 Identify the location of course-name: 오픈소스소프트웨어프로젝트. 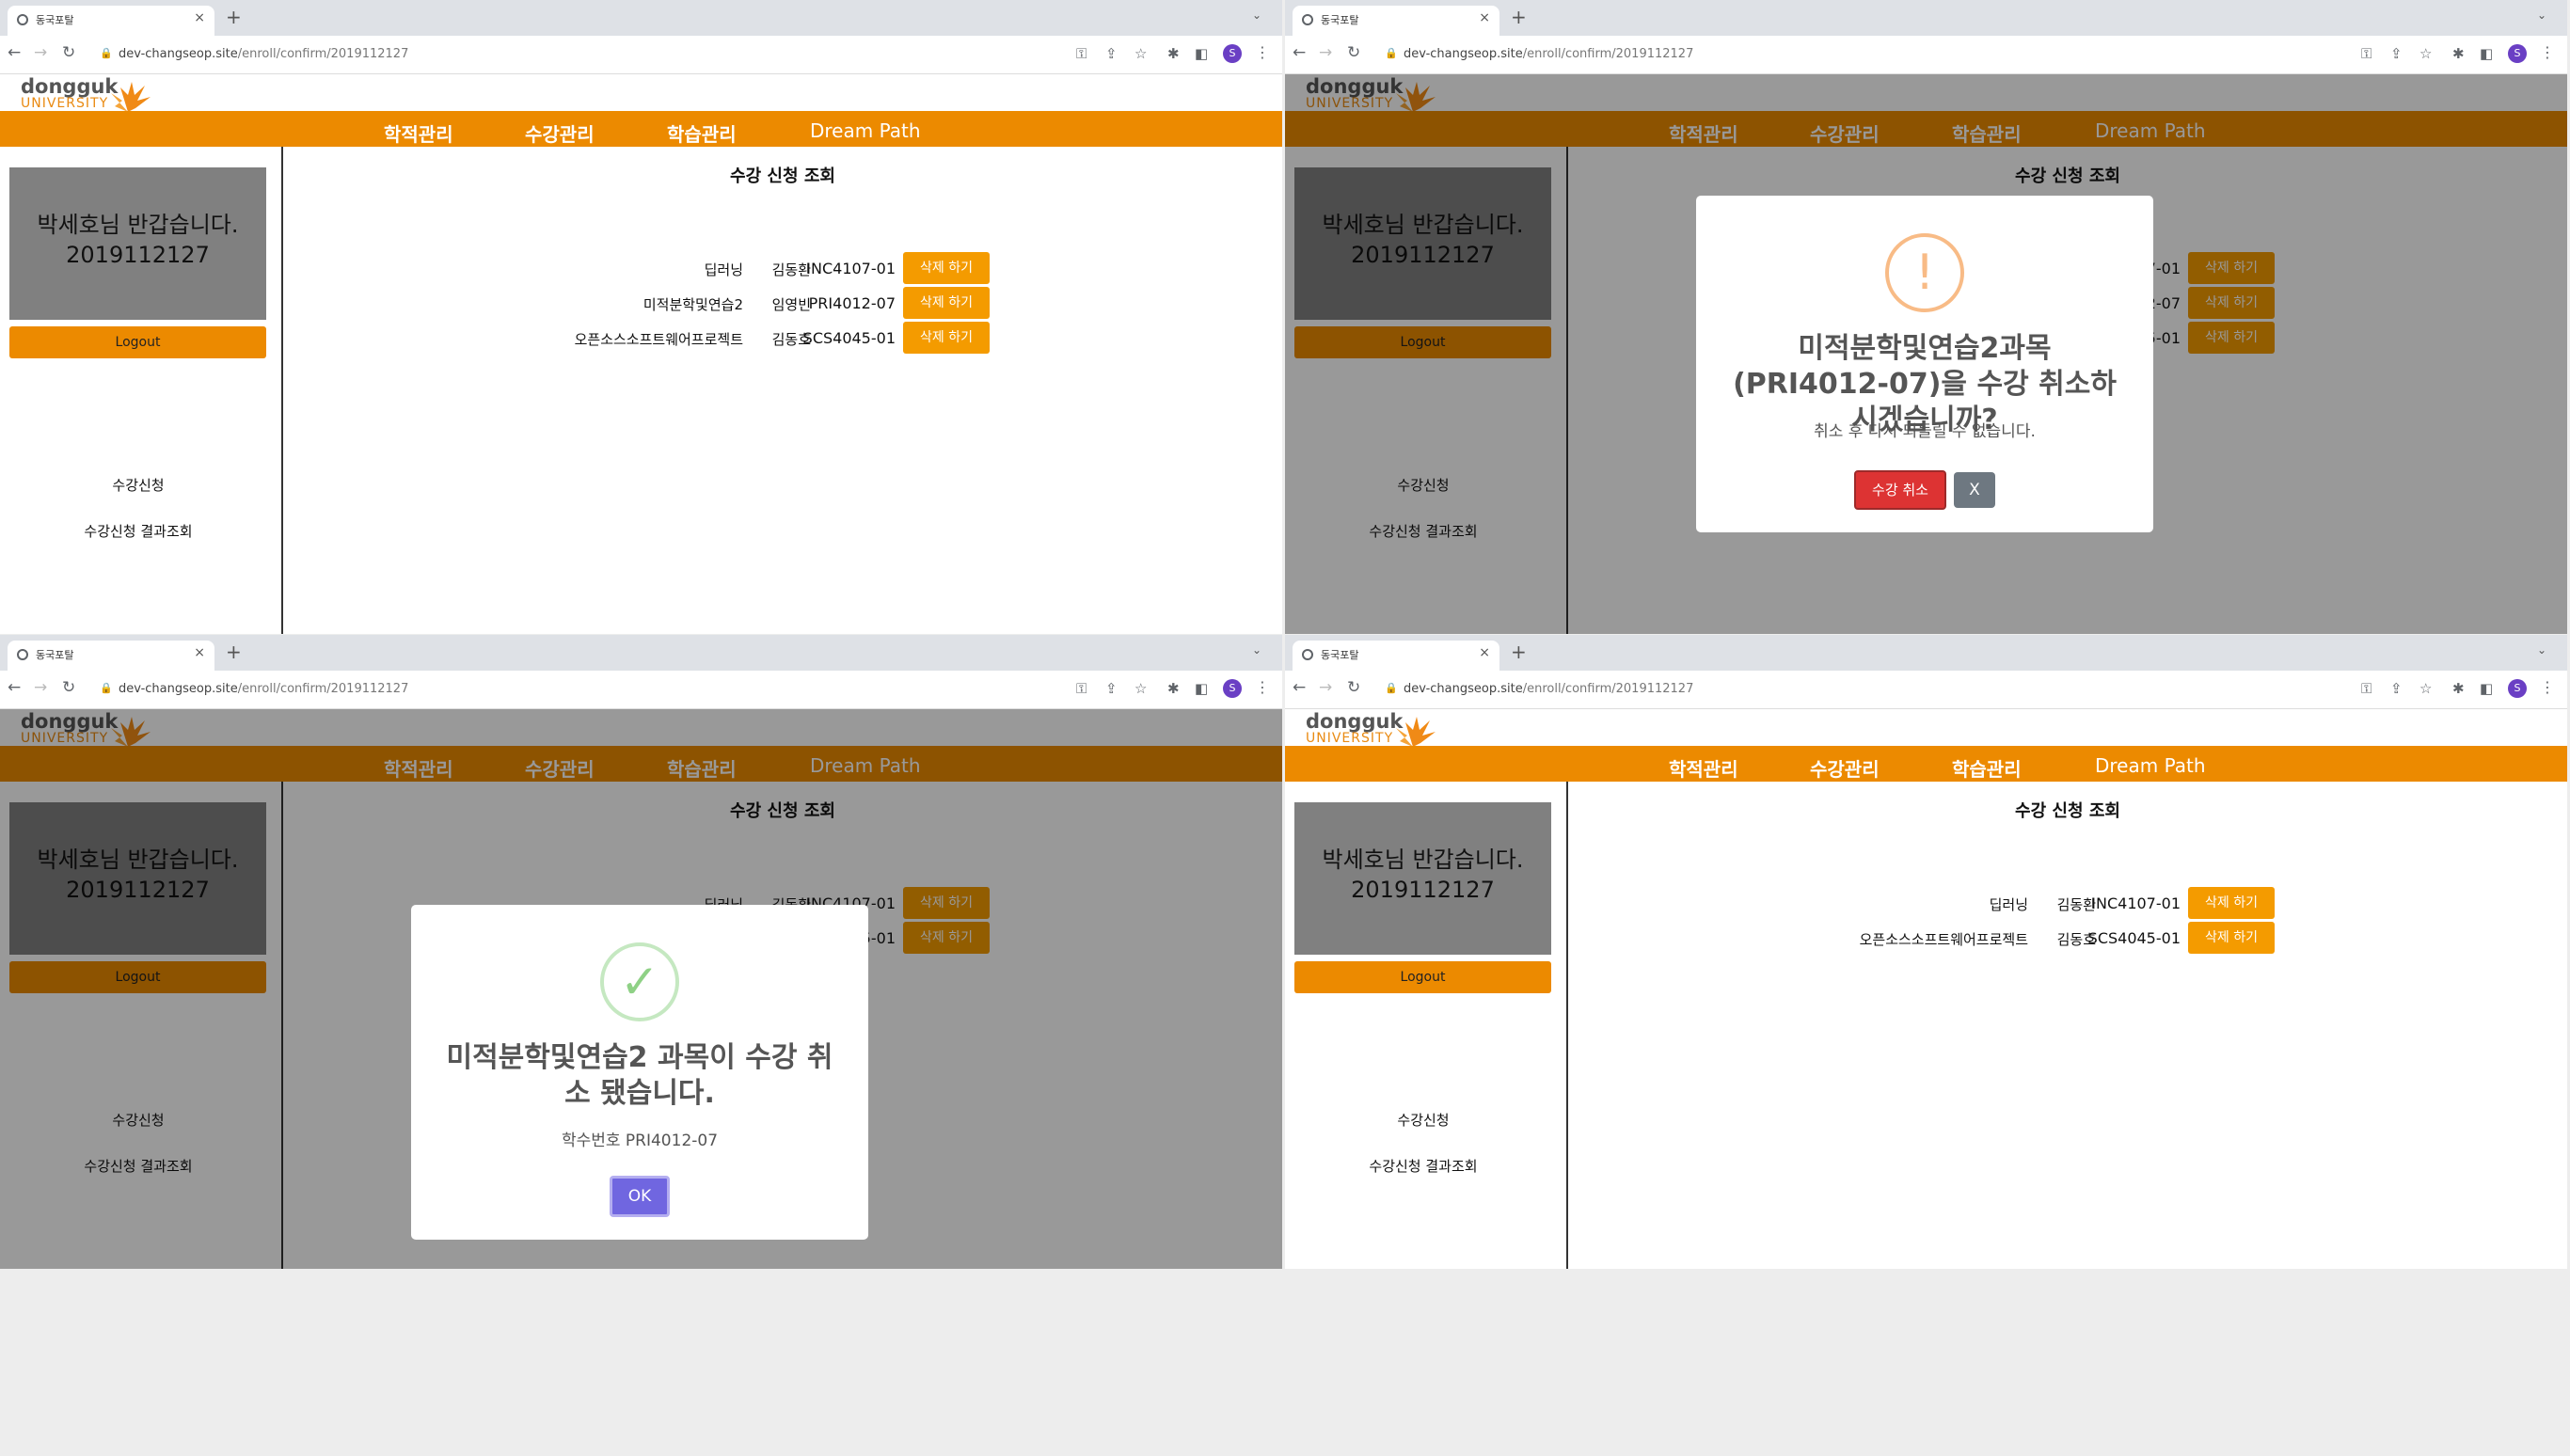
(1943, 939).